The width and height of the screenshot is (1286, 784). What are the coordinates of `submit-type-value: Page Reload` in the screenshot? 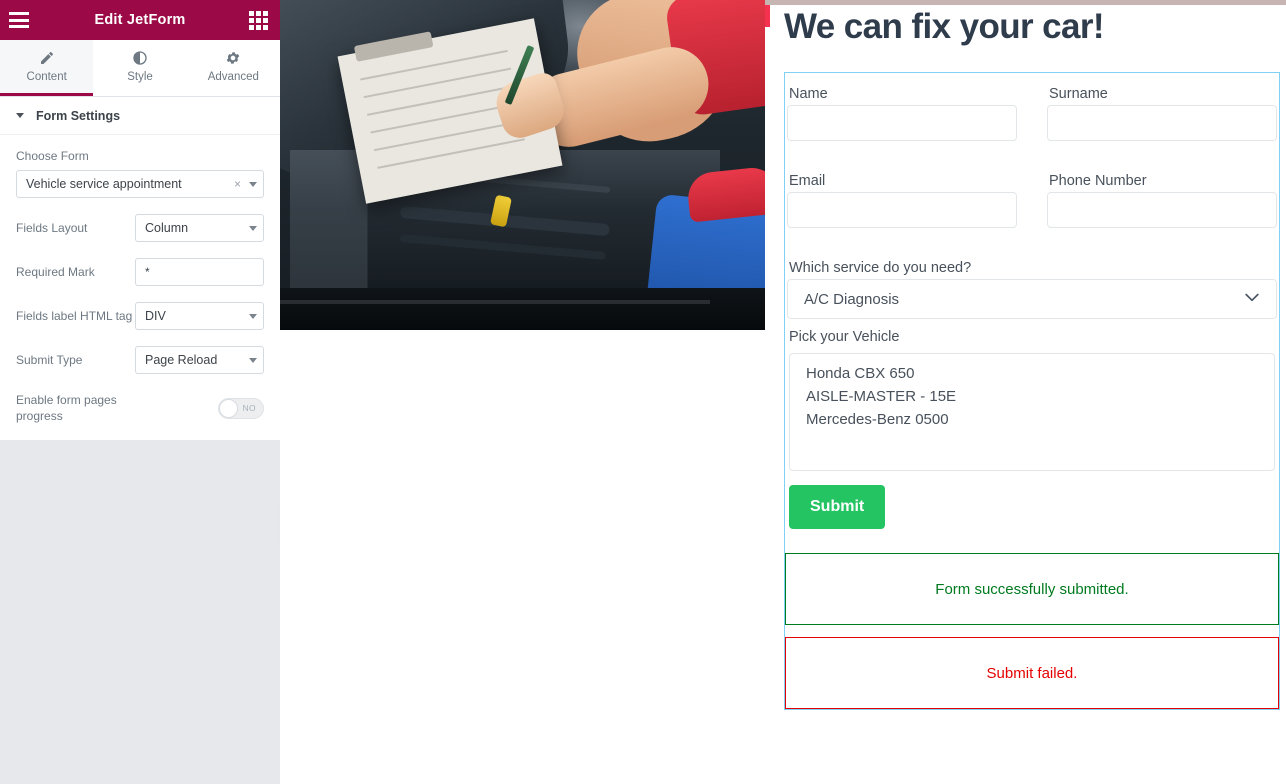 It's located at (181, 360).